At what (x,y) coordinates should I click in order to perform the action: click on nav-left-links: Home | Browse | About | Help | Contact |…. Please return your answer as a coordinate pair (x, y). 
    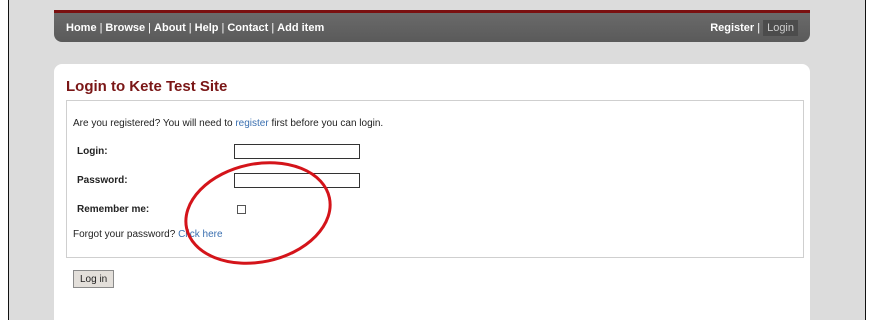
    Looking at the image, I should click on (195, 28).